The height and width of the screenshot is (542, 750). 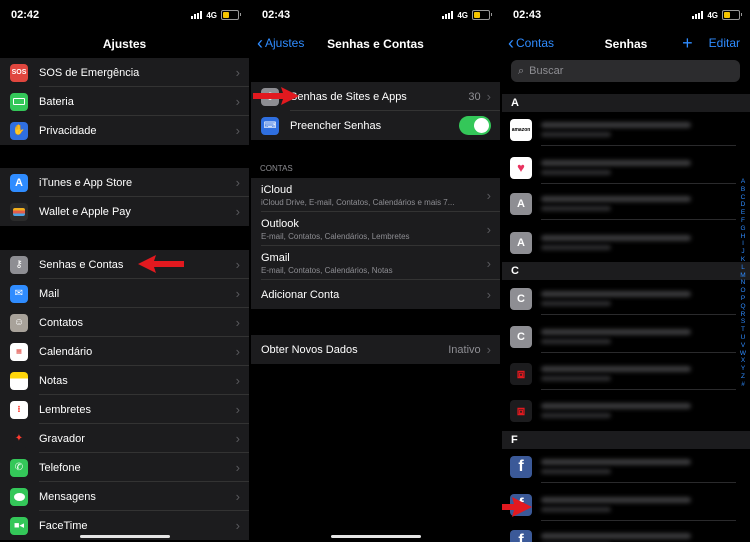 What do you see at coordinates (743, 213) in the screenshot?
I see `index-letter: E` at bounding box center [743, 213].